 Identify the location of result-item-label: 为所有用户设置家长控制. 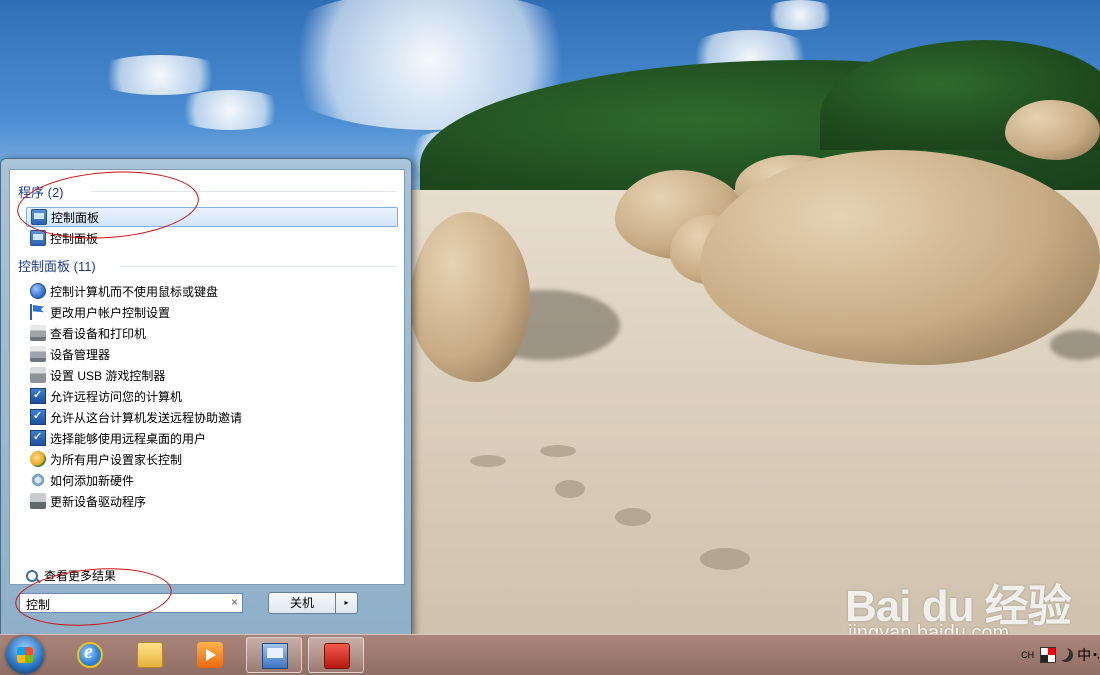
(116, 459).